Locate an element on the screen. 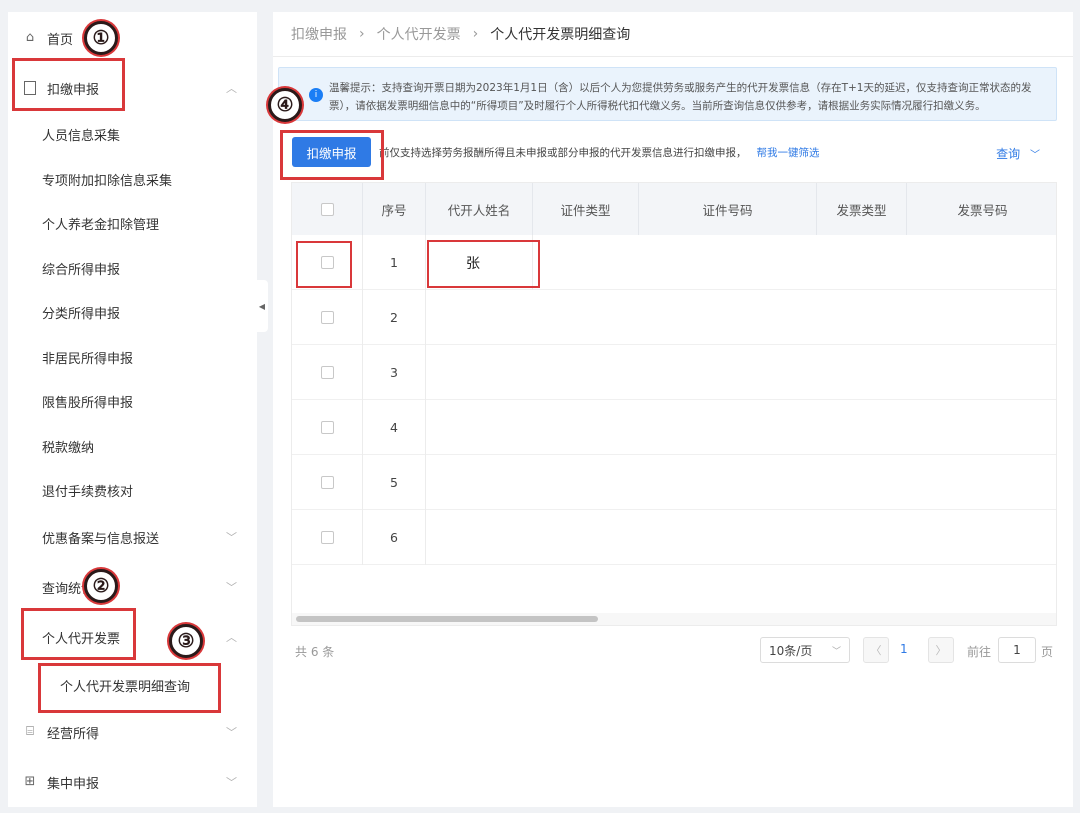  annotation-marker-3: ③ is located at coordinates (186, 641).